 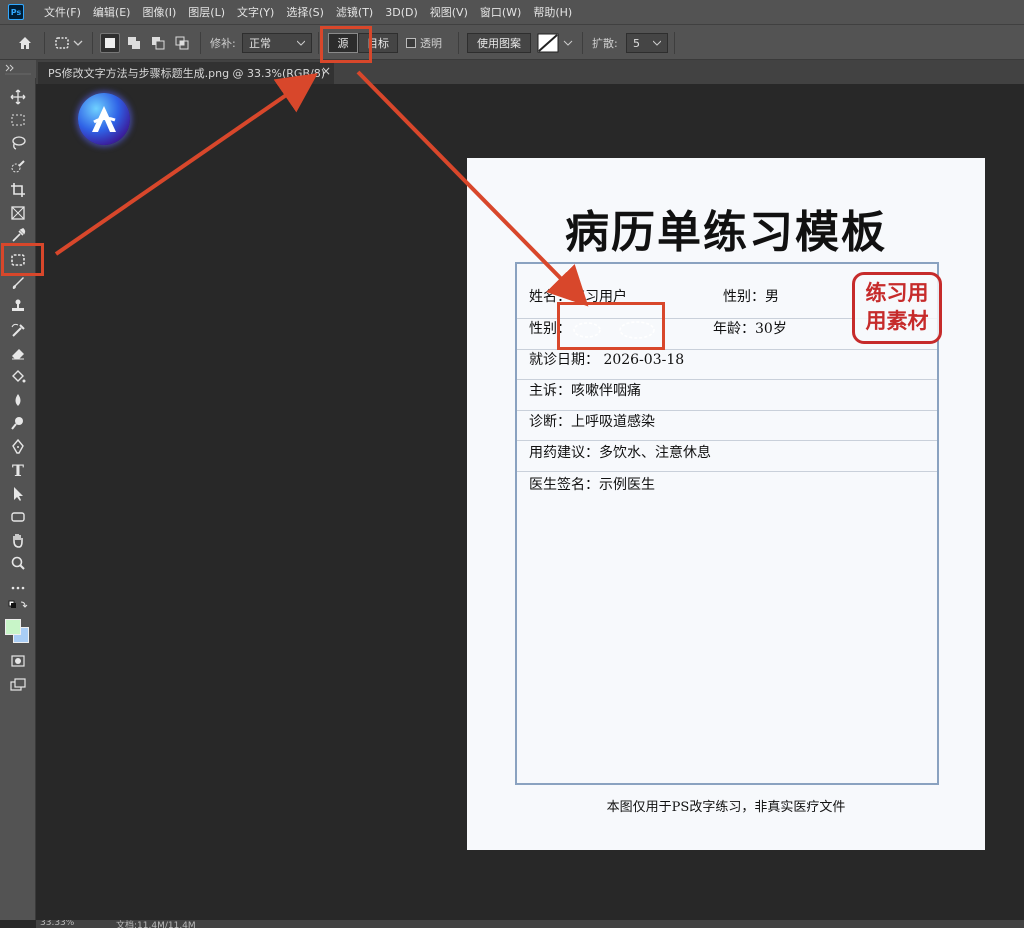 I want to click on move-tool-icon, so click(x=18, y=97).